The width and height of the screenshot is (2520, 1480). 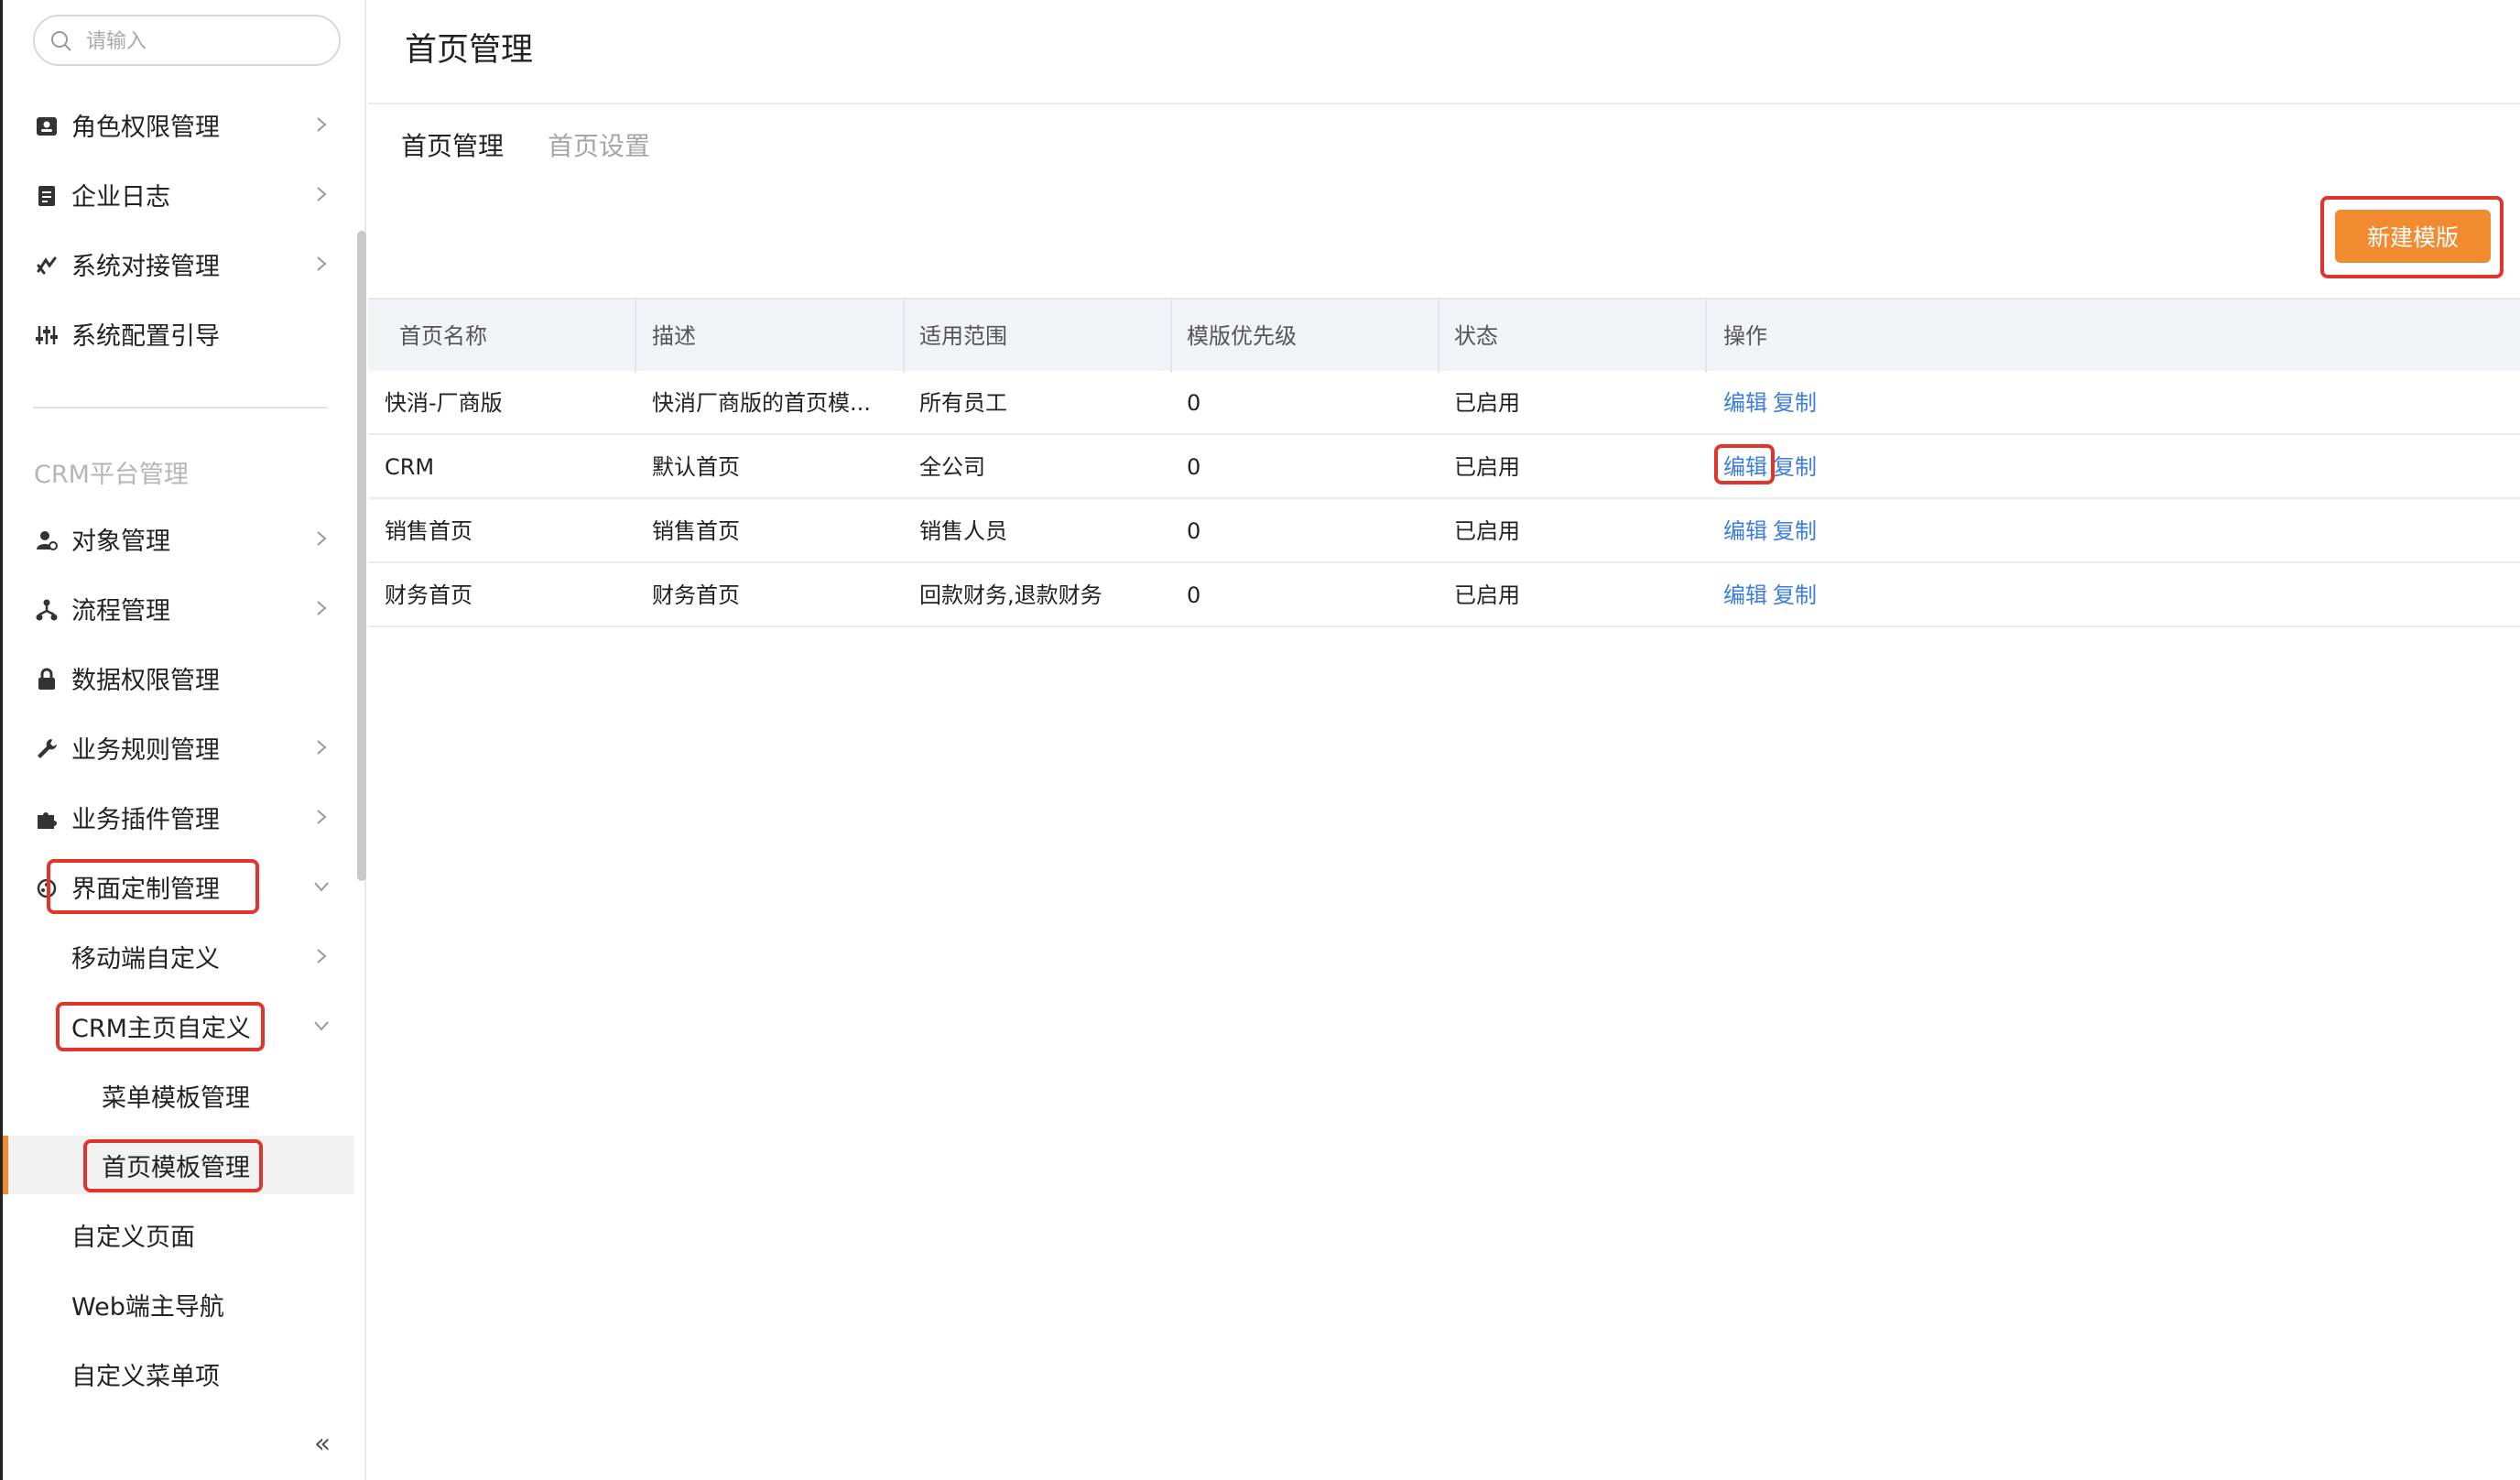 What do you see at coordinates (1010, 595) in the screenshot?
I see `cell-scope: 回款财务,退款财务` at bounding box center [1010, 595].